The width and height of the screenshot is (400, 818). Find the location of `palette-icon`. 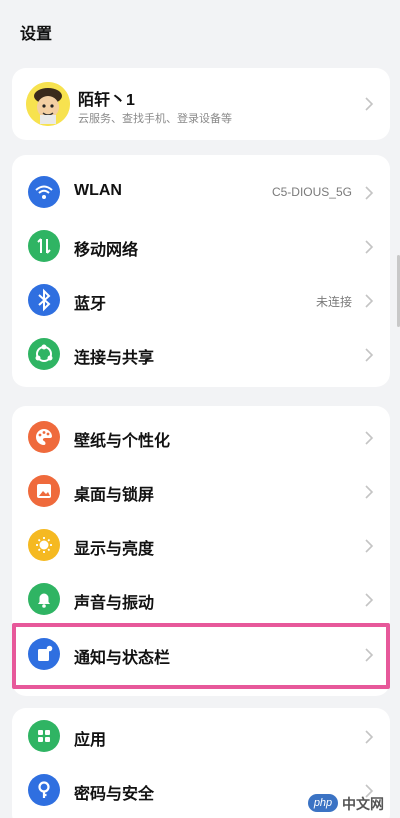

palette-icon is located at coordinates (44, 437).